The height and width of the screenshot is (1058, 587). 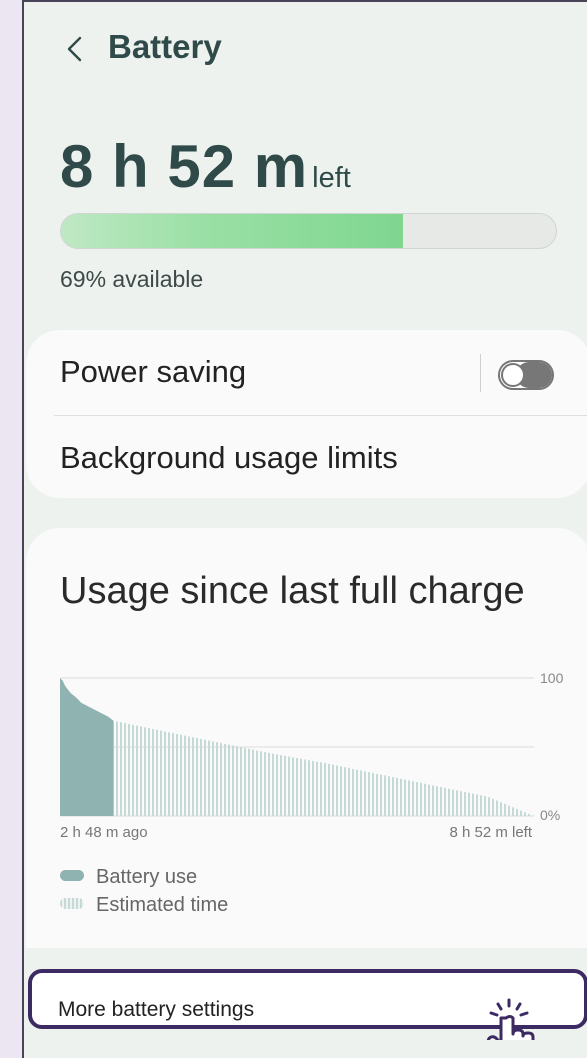 What do you see at coordinates (72, 876) in the screenshot?
I see `legend-swatch-battery-use` at bounding box center [72, 876].